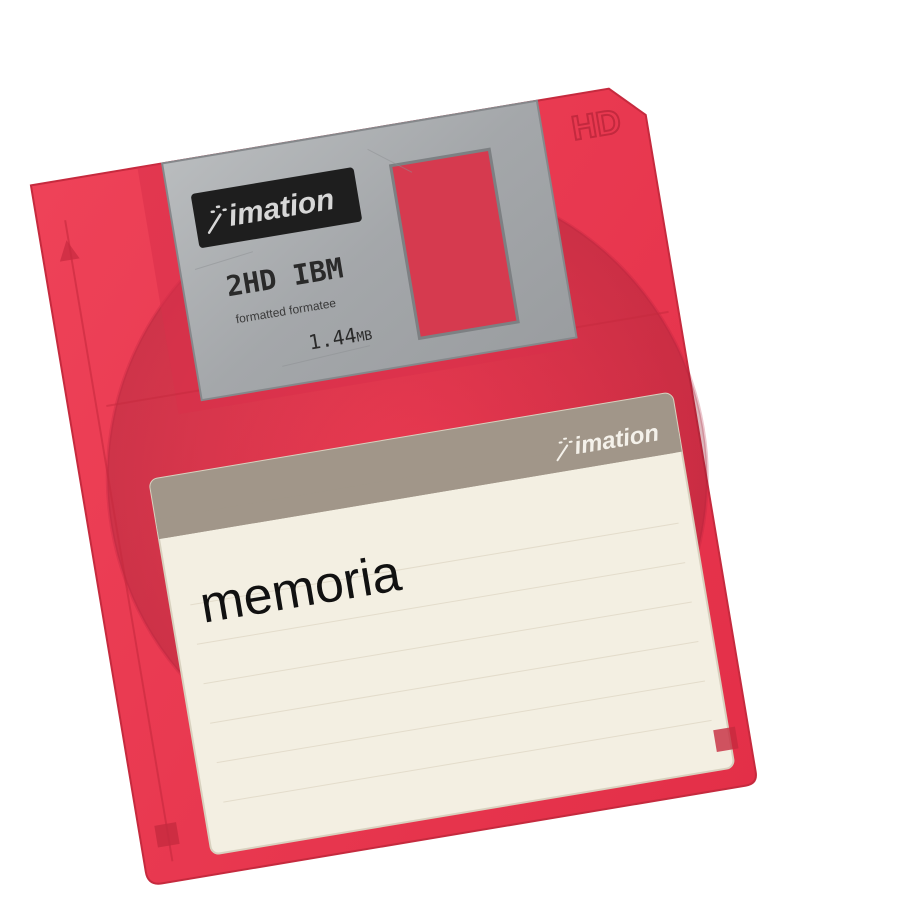  Describe the element at coordinates (596, 125) in the screenshot. I see `density-mark: HD` at that location.